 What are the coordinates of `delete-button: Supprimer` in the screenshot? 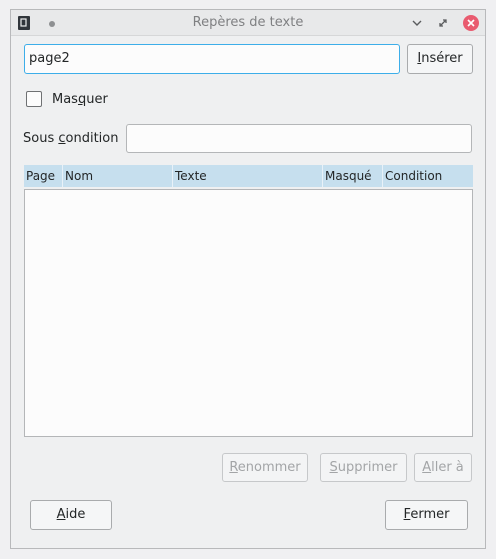 It's located at (363, 467).